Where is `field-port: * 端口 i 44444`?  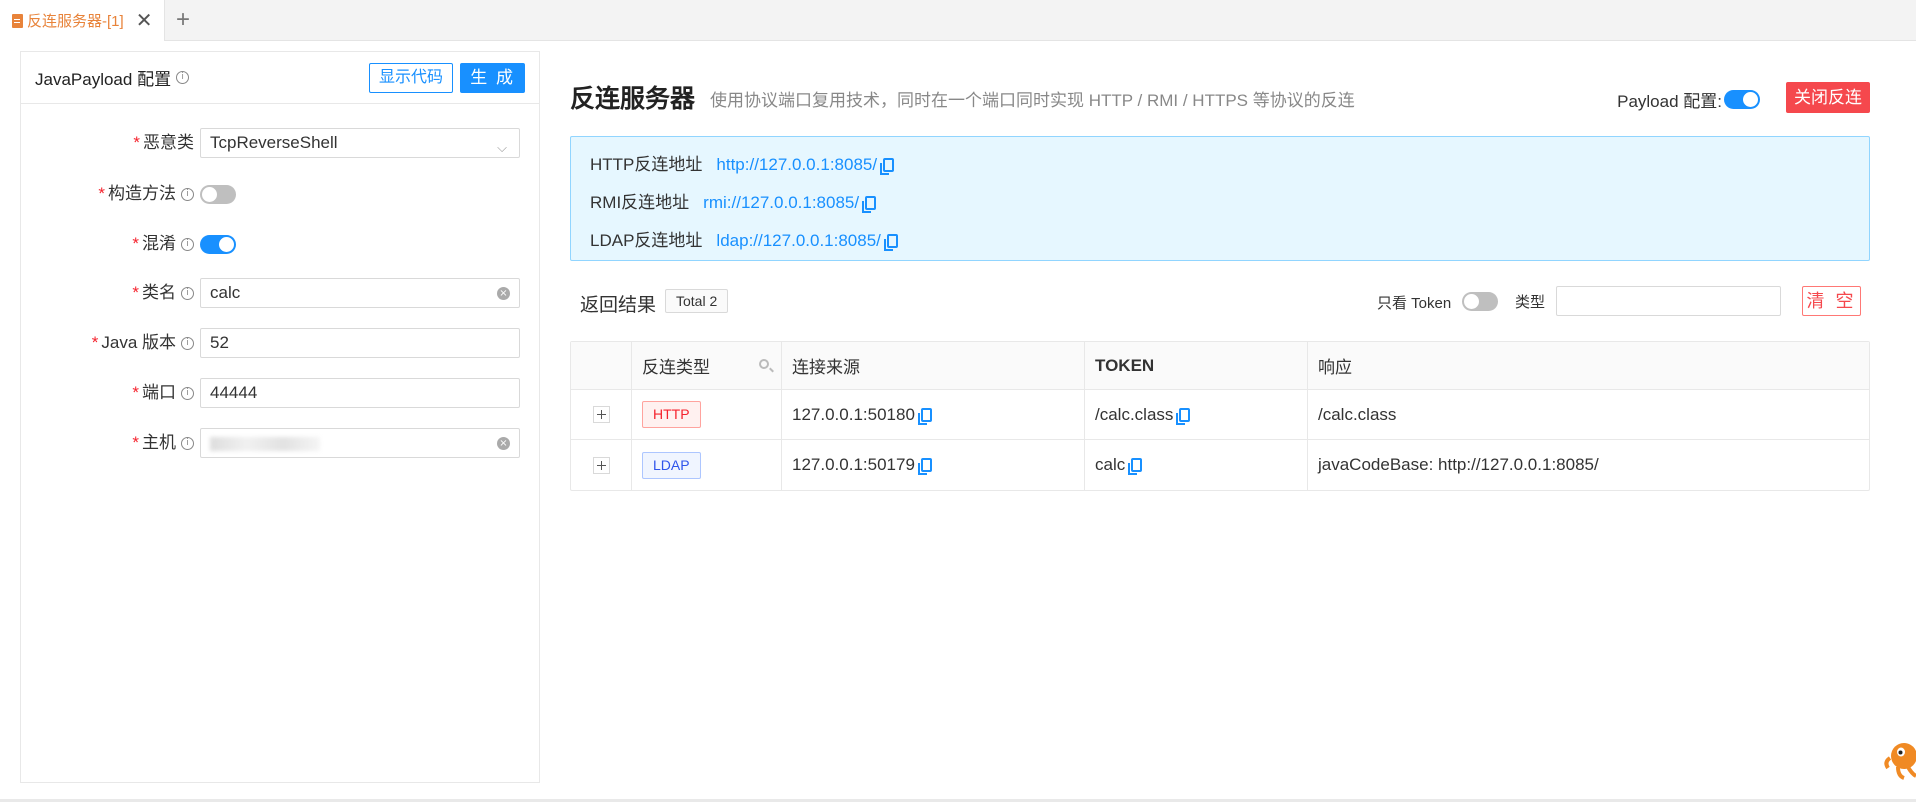
field-port: * 端口 i 44444 is located at coordinates (281, 393).